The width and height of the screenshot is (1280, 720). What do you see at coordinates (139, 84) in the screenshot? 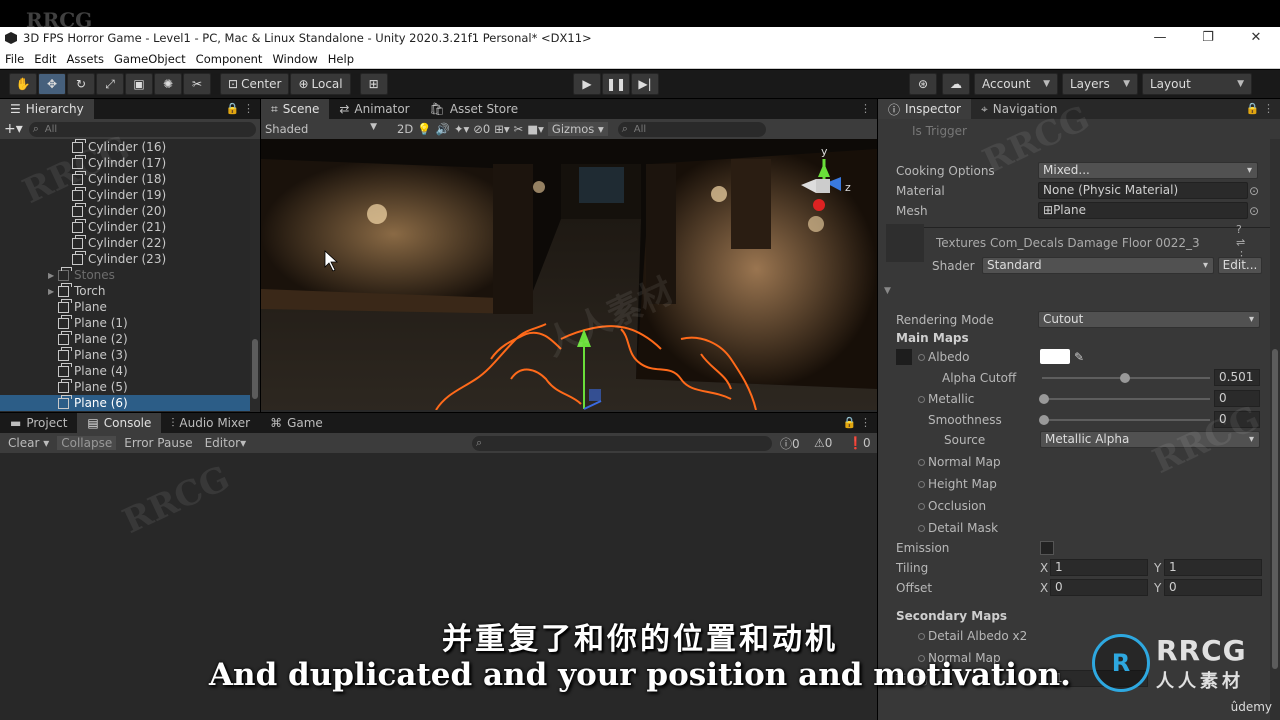
I see `rect-tool-icon: ▣` at bounding box center [139, 84].